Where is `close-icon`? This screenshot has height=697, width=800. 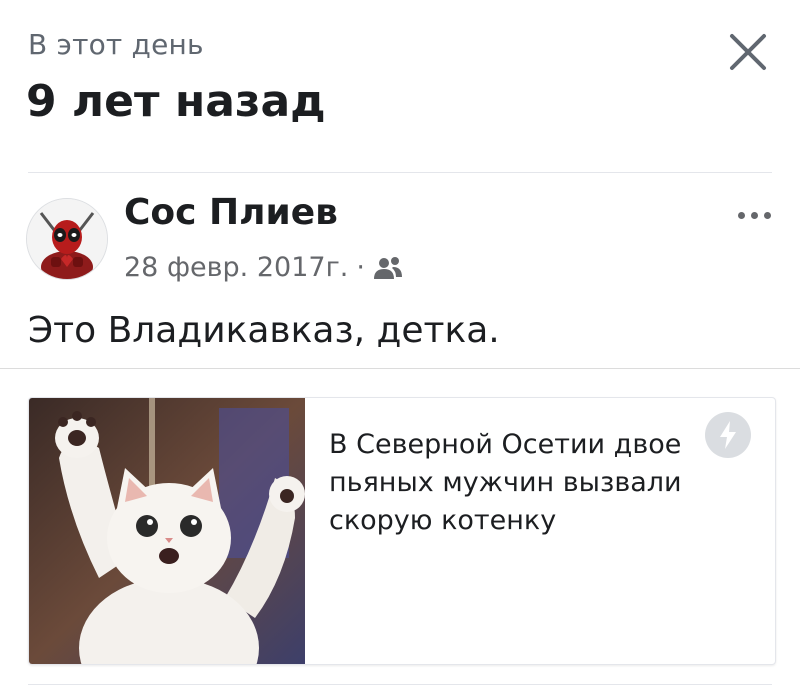
close-icon is located at coordinates (748, 52).